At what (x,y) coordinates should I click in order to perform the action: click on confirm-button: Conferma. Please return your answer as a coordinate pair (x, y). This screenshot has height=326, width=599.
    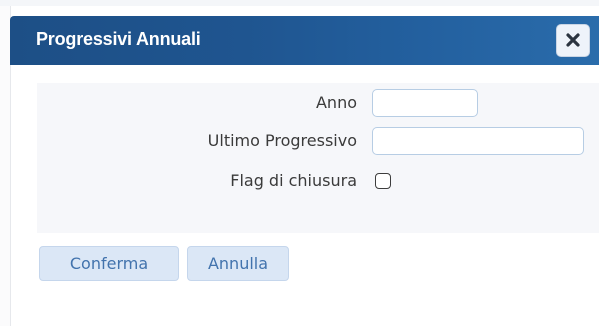
    Looking at the image, I should click on (109, 263).